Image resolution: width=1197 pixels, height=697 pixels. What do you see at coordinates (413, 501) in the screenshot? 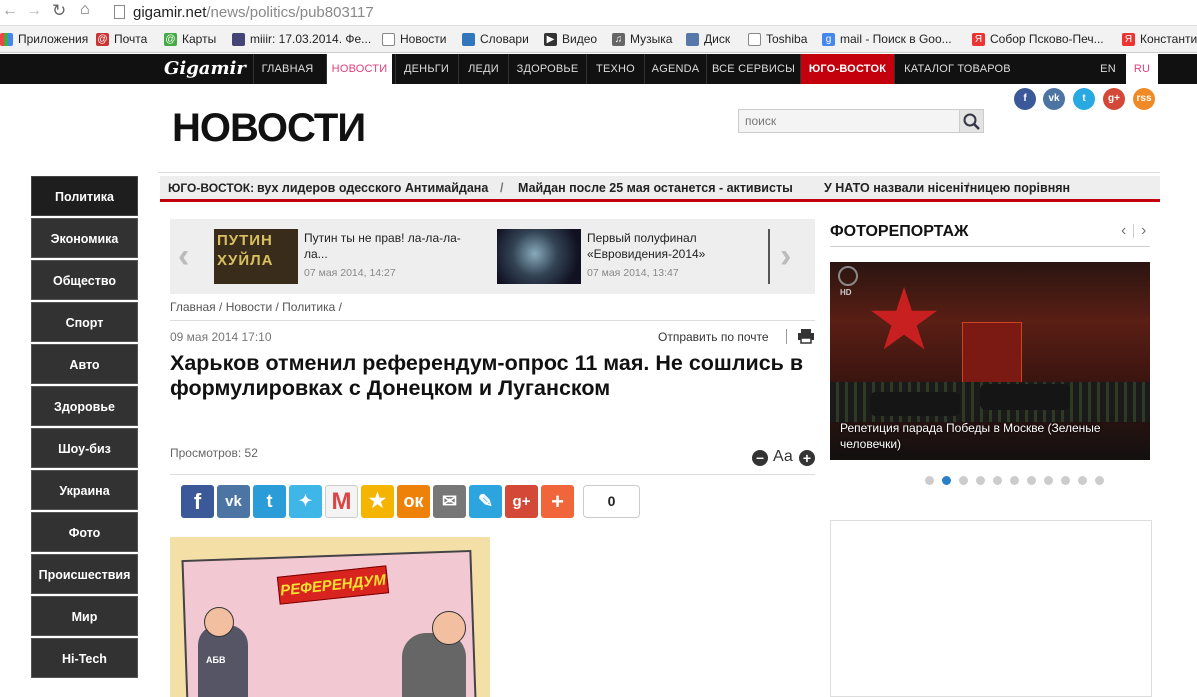
I see `odnoklassniki-icon: ок` at bounding box center [413, 501].